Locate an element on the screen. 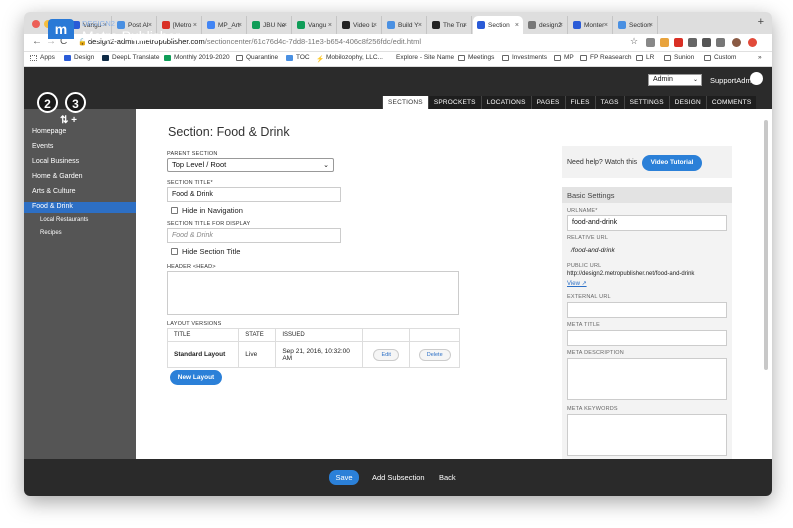  section-title-label: SECTION TITLE* is located at coordinates (190, 183).